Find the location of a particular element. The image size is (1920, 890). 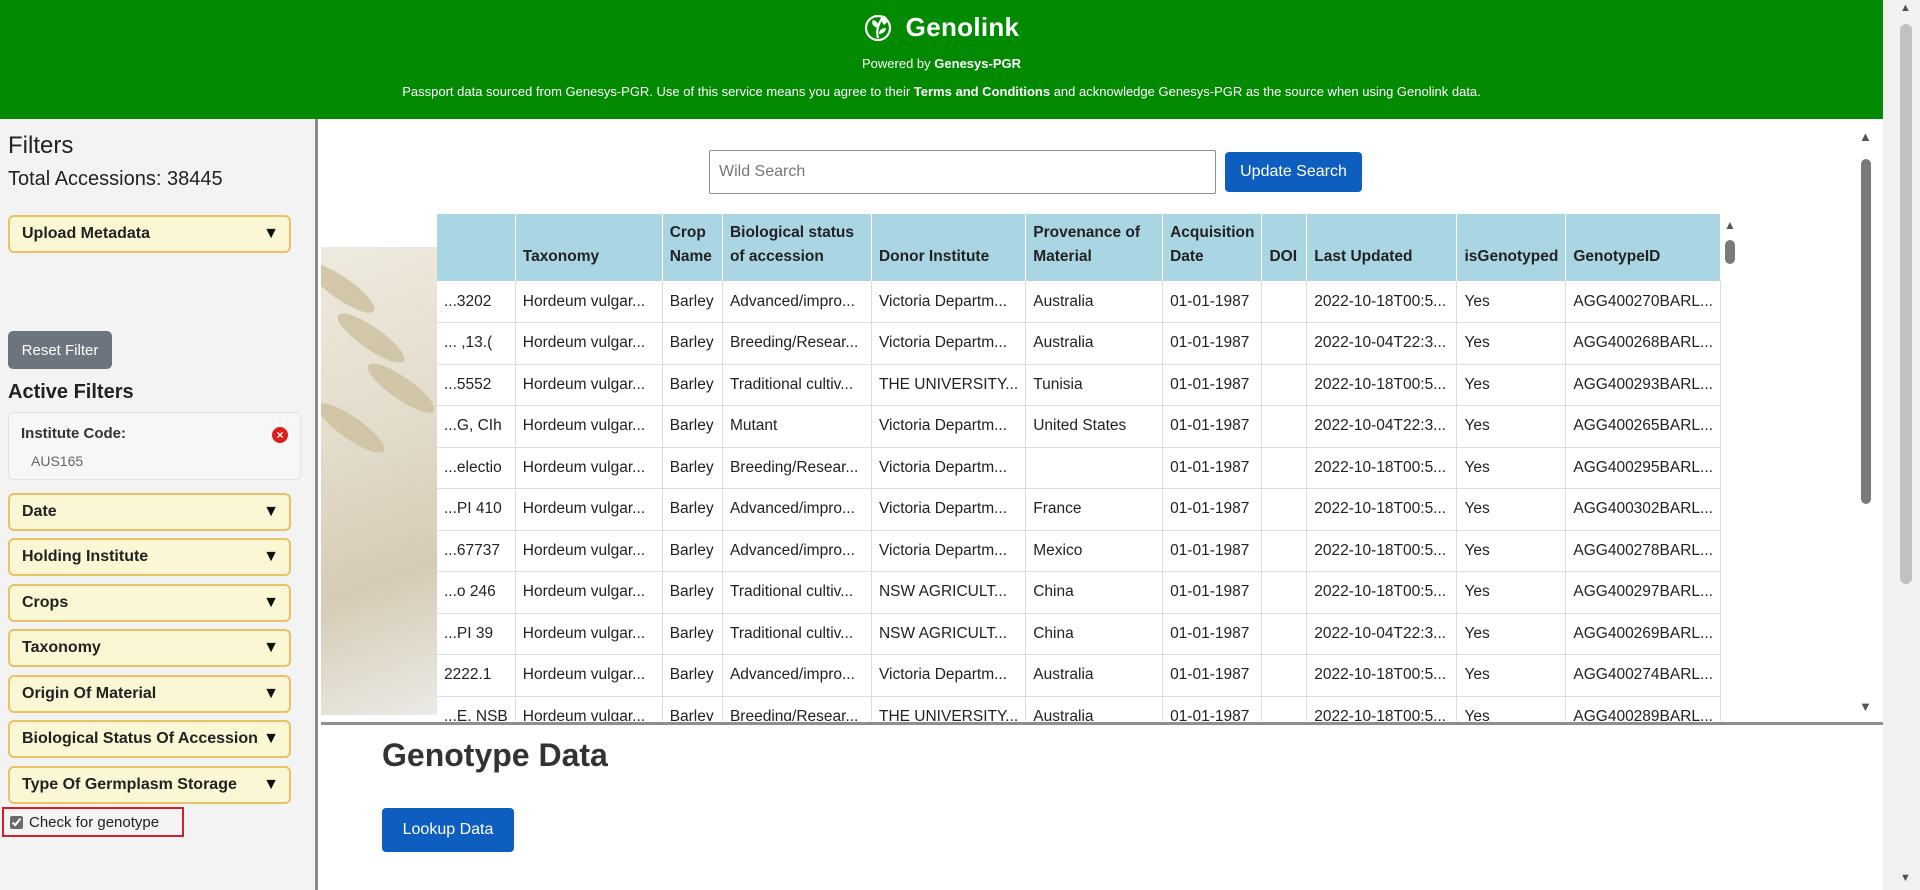

column-header: Biological status of accession is located at coordinates (797, 247).